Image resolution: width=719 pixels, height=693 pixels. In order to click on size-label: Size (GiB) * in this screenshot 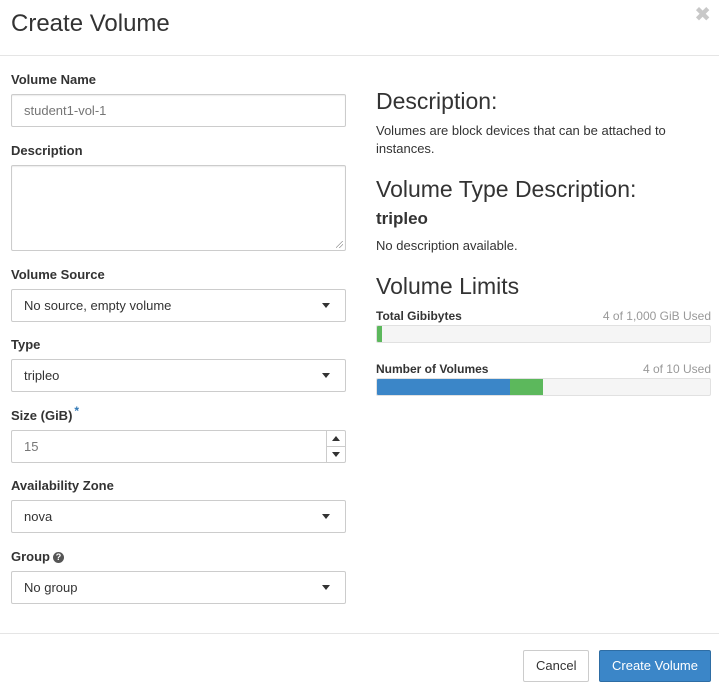, I will do `click(45, 414)`.